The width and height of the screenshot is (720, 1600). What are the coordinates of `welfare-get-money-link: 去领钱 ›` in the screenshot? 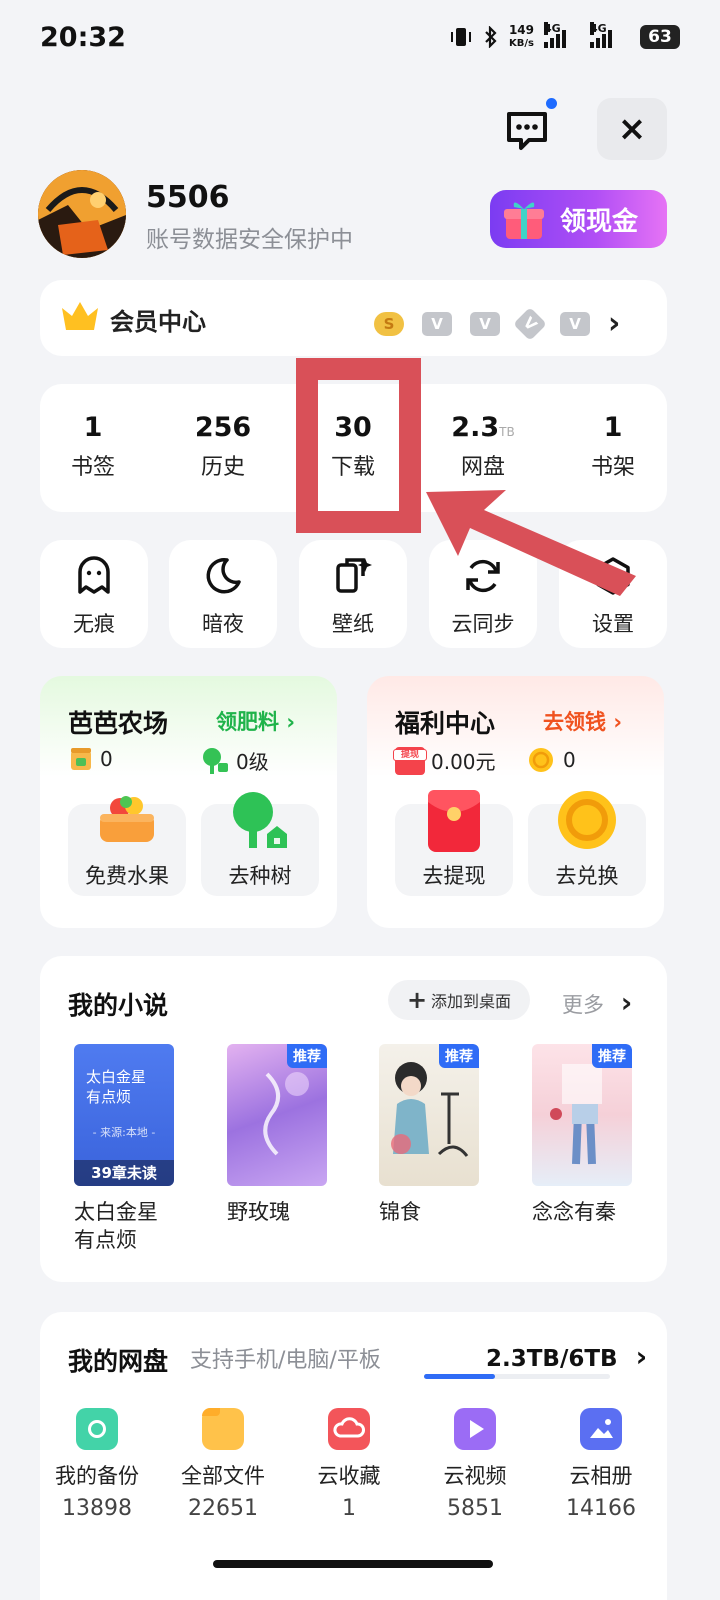 It's located at (582, 721).